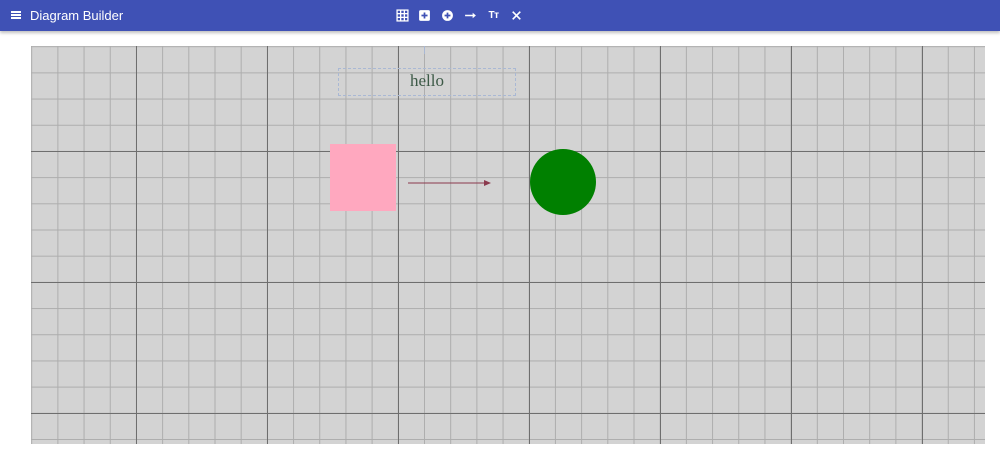 Image resolution: width=1000 pixels, height=452 pixels. I want to click on arrow-right-icon, so click(470, 15).